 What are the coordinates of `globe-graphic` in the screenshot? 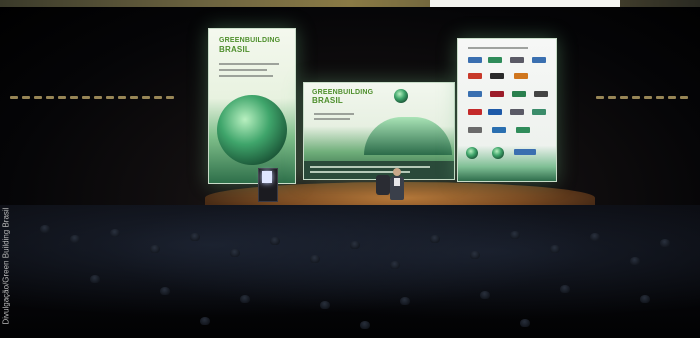 It's located at (252, 130).